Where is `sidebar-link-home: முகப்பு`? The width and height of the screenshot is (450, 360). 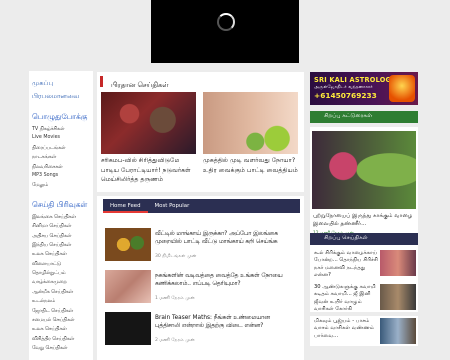
sidebar-link-home: முகப்பு is located at coordinates (61, 83).